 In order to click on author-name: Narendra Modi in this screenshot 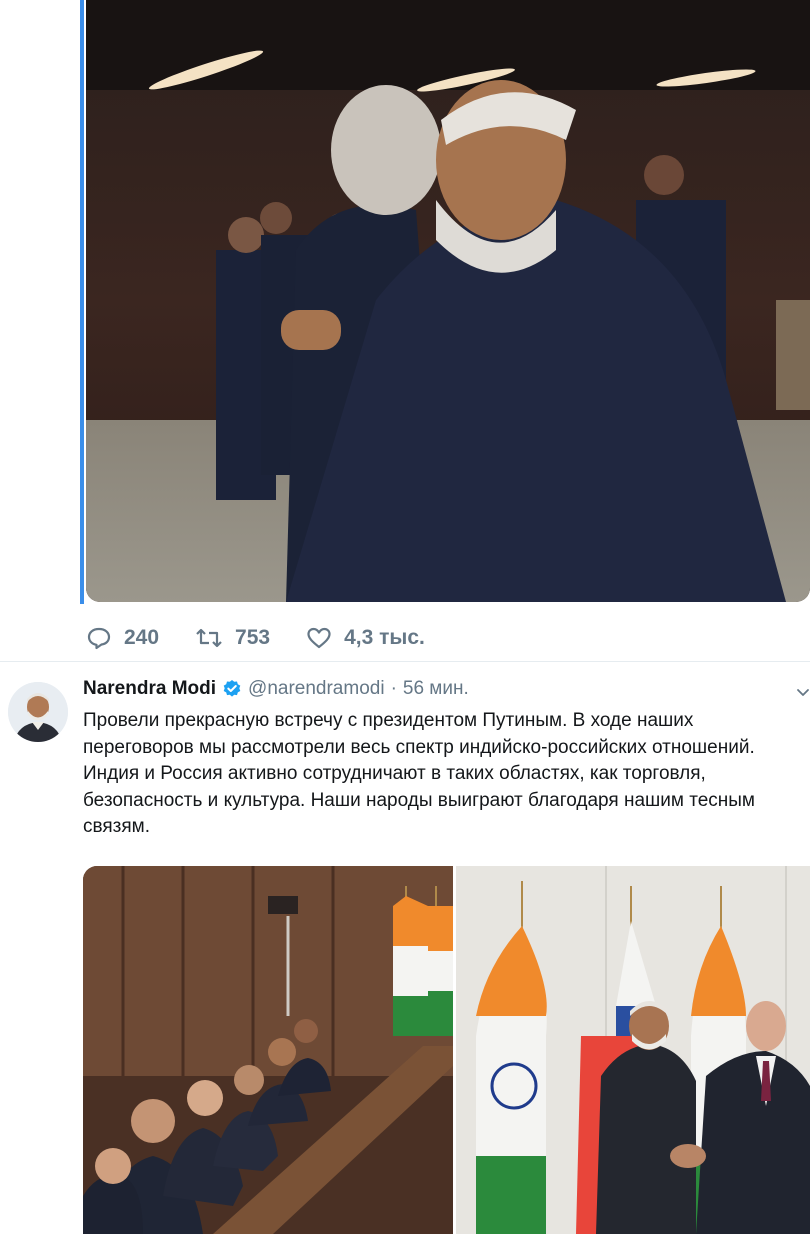, I will do `click(149, 689)`.